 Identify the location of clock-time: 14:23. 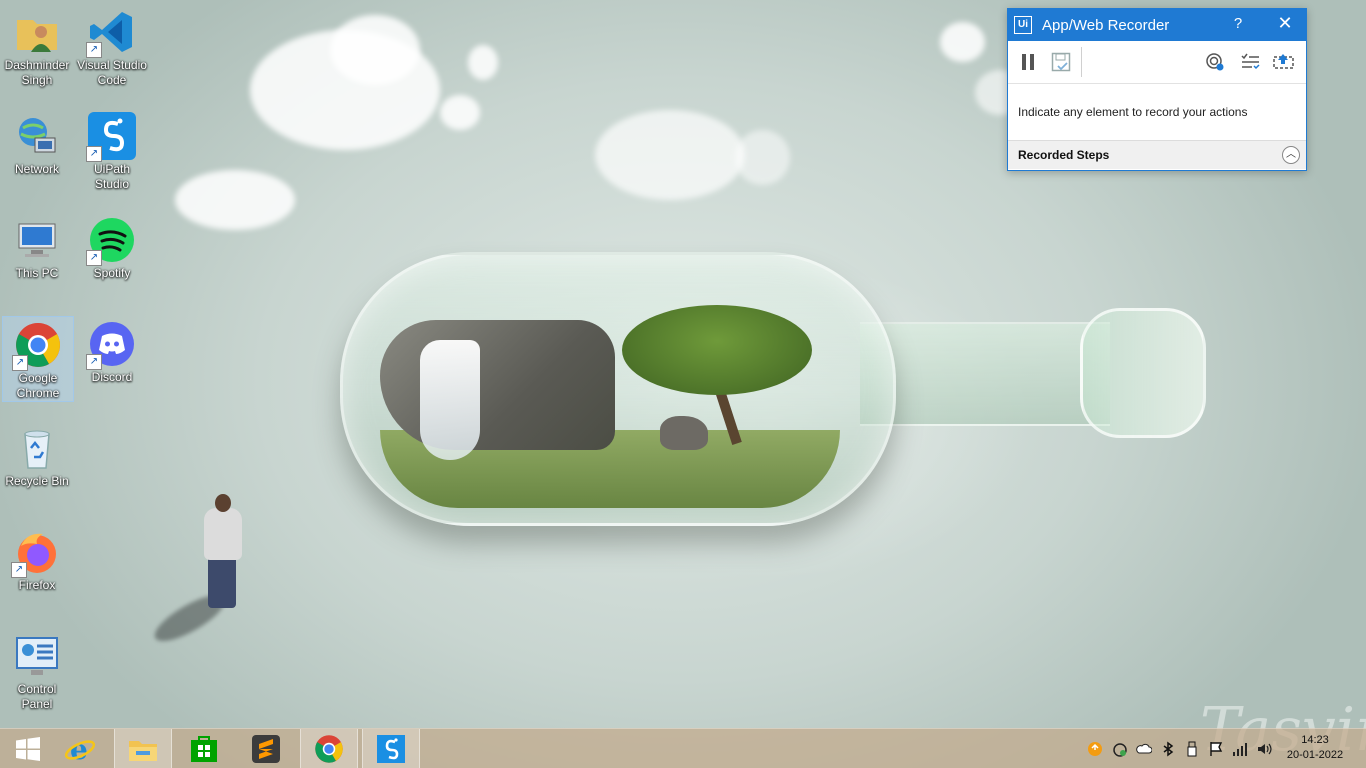
(1315, 740).